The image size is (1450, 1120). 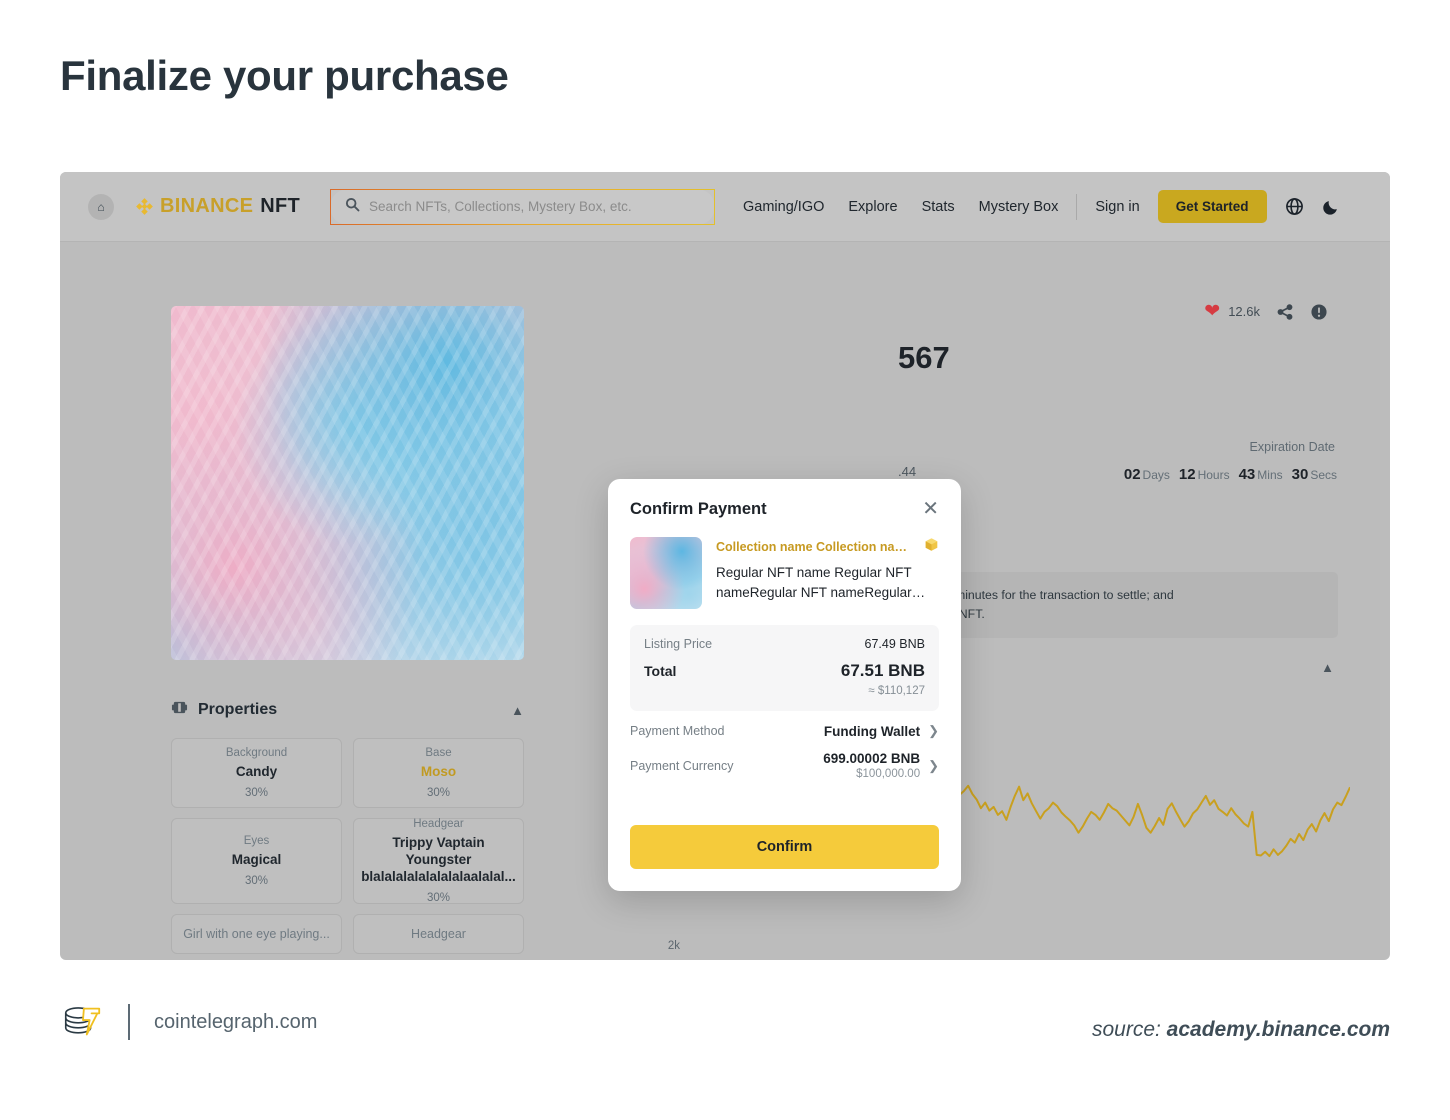 I want to click on property-card: Base Moso 30%, so click(x=438, y=773).